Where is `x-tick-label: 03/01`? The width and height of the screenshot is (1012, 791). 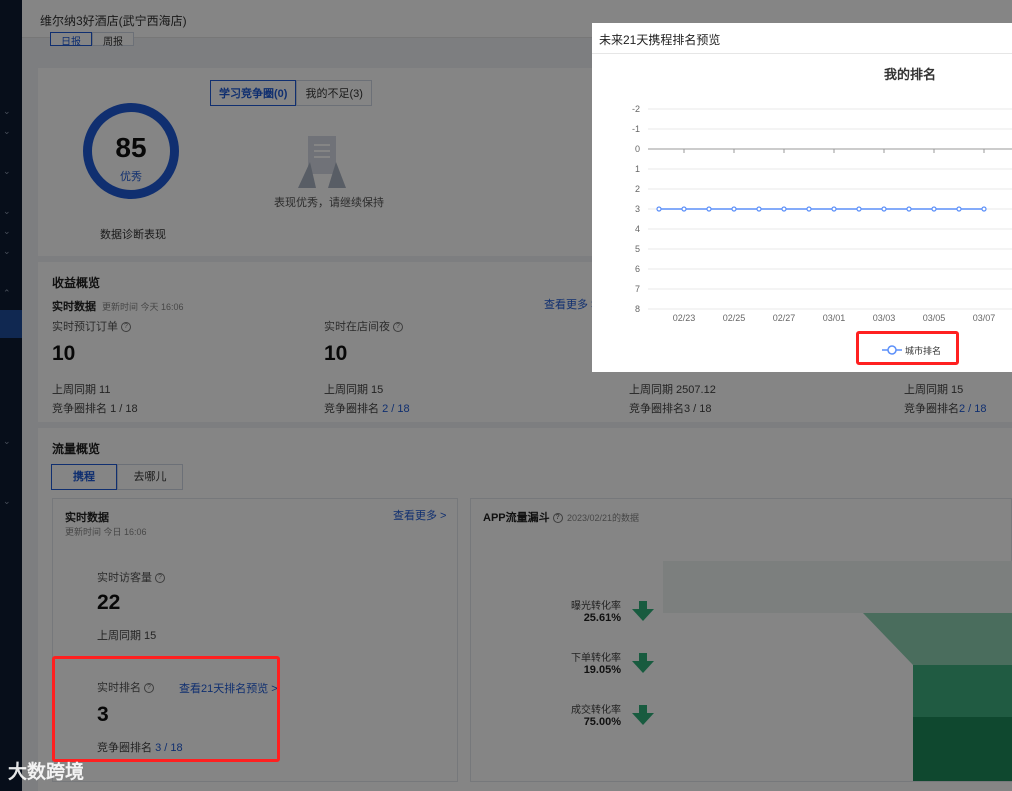 x-tick-label: 03/01 is located at coordinates (834, 318).